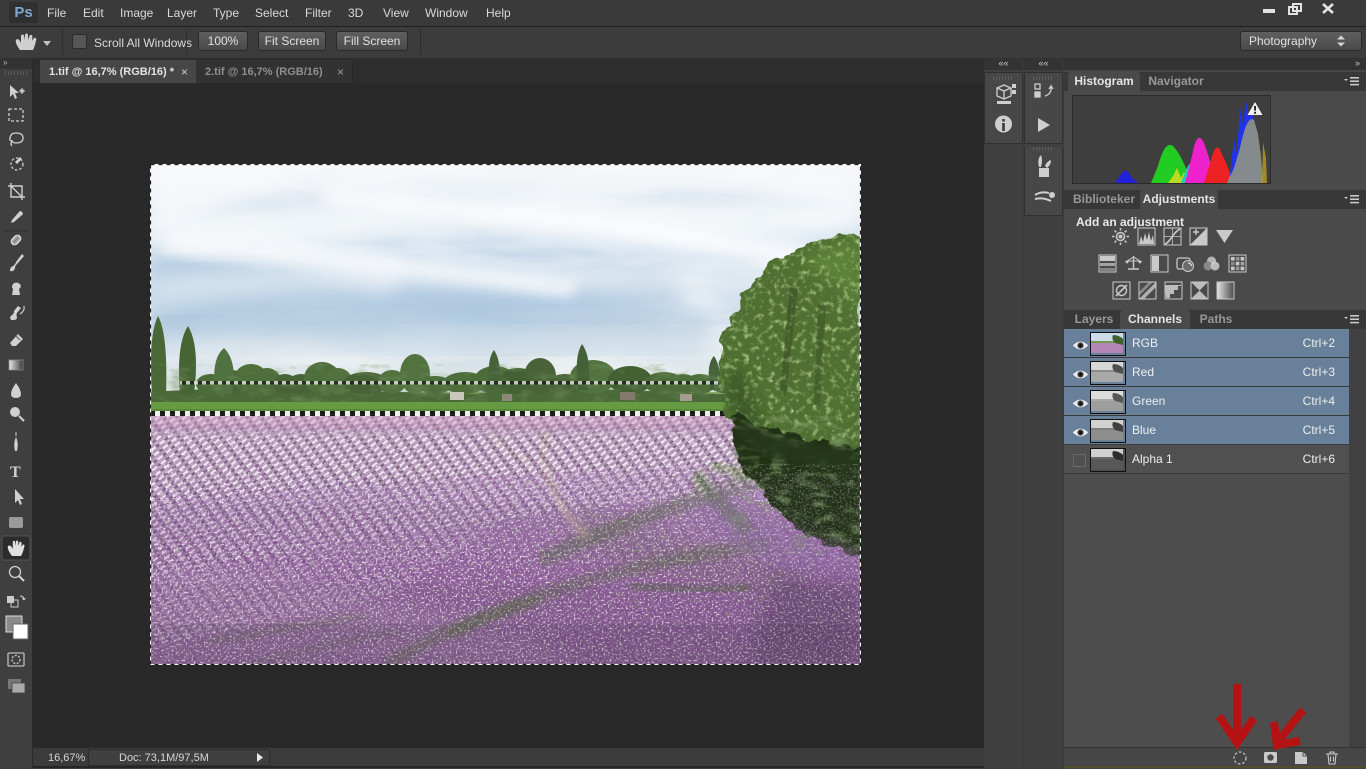 This screenshot has width=1366, height=769. Describe the element at coordinates (15, 472) in the screenshot. I see `svg-text: T` at that location.